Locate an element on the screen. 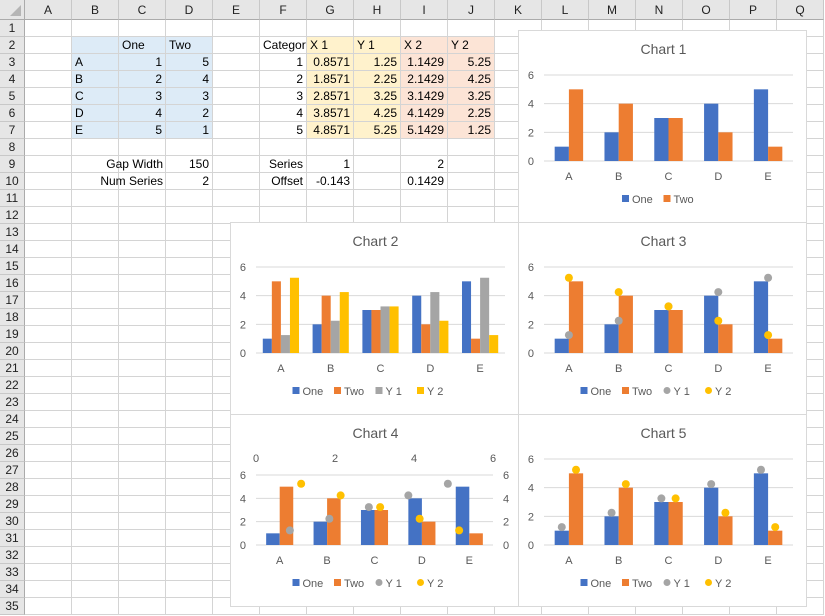  row-header-5: 5 is located at coordinates (12, 96).